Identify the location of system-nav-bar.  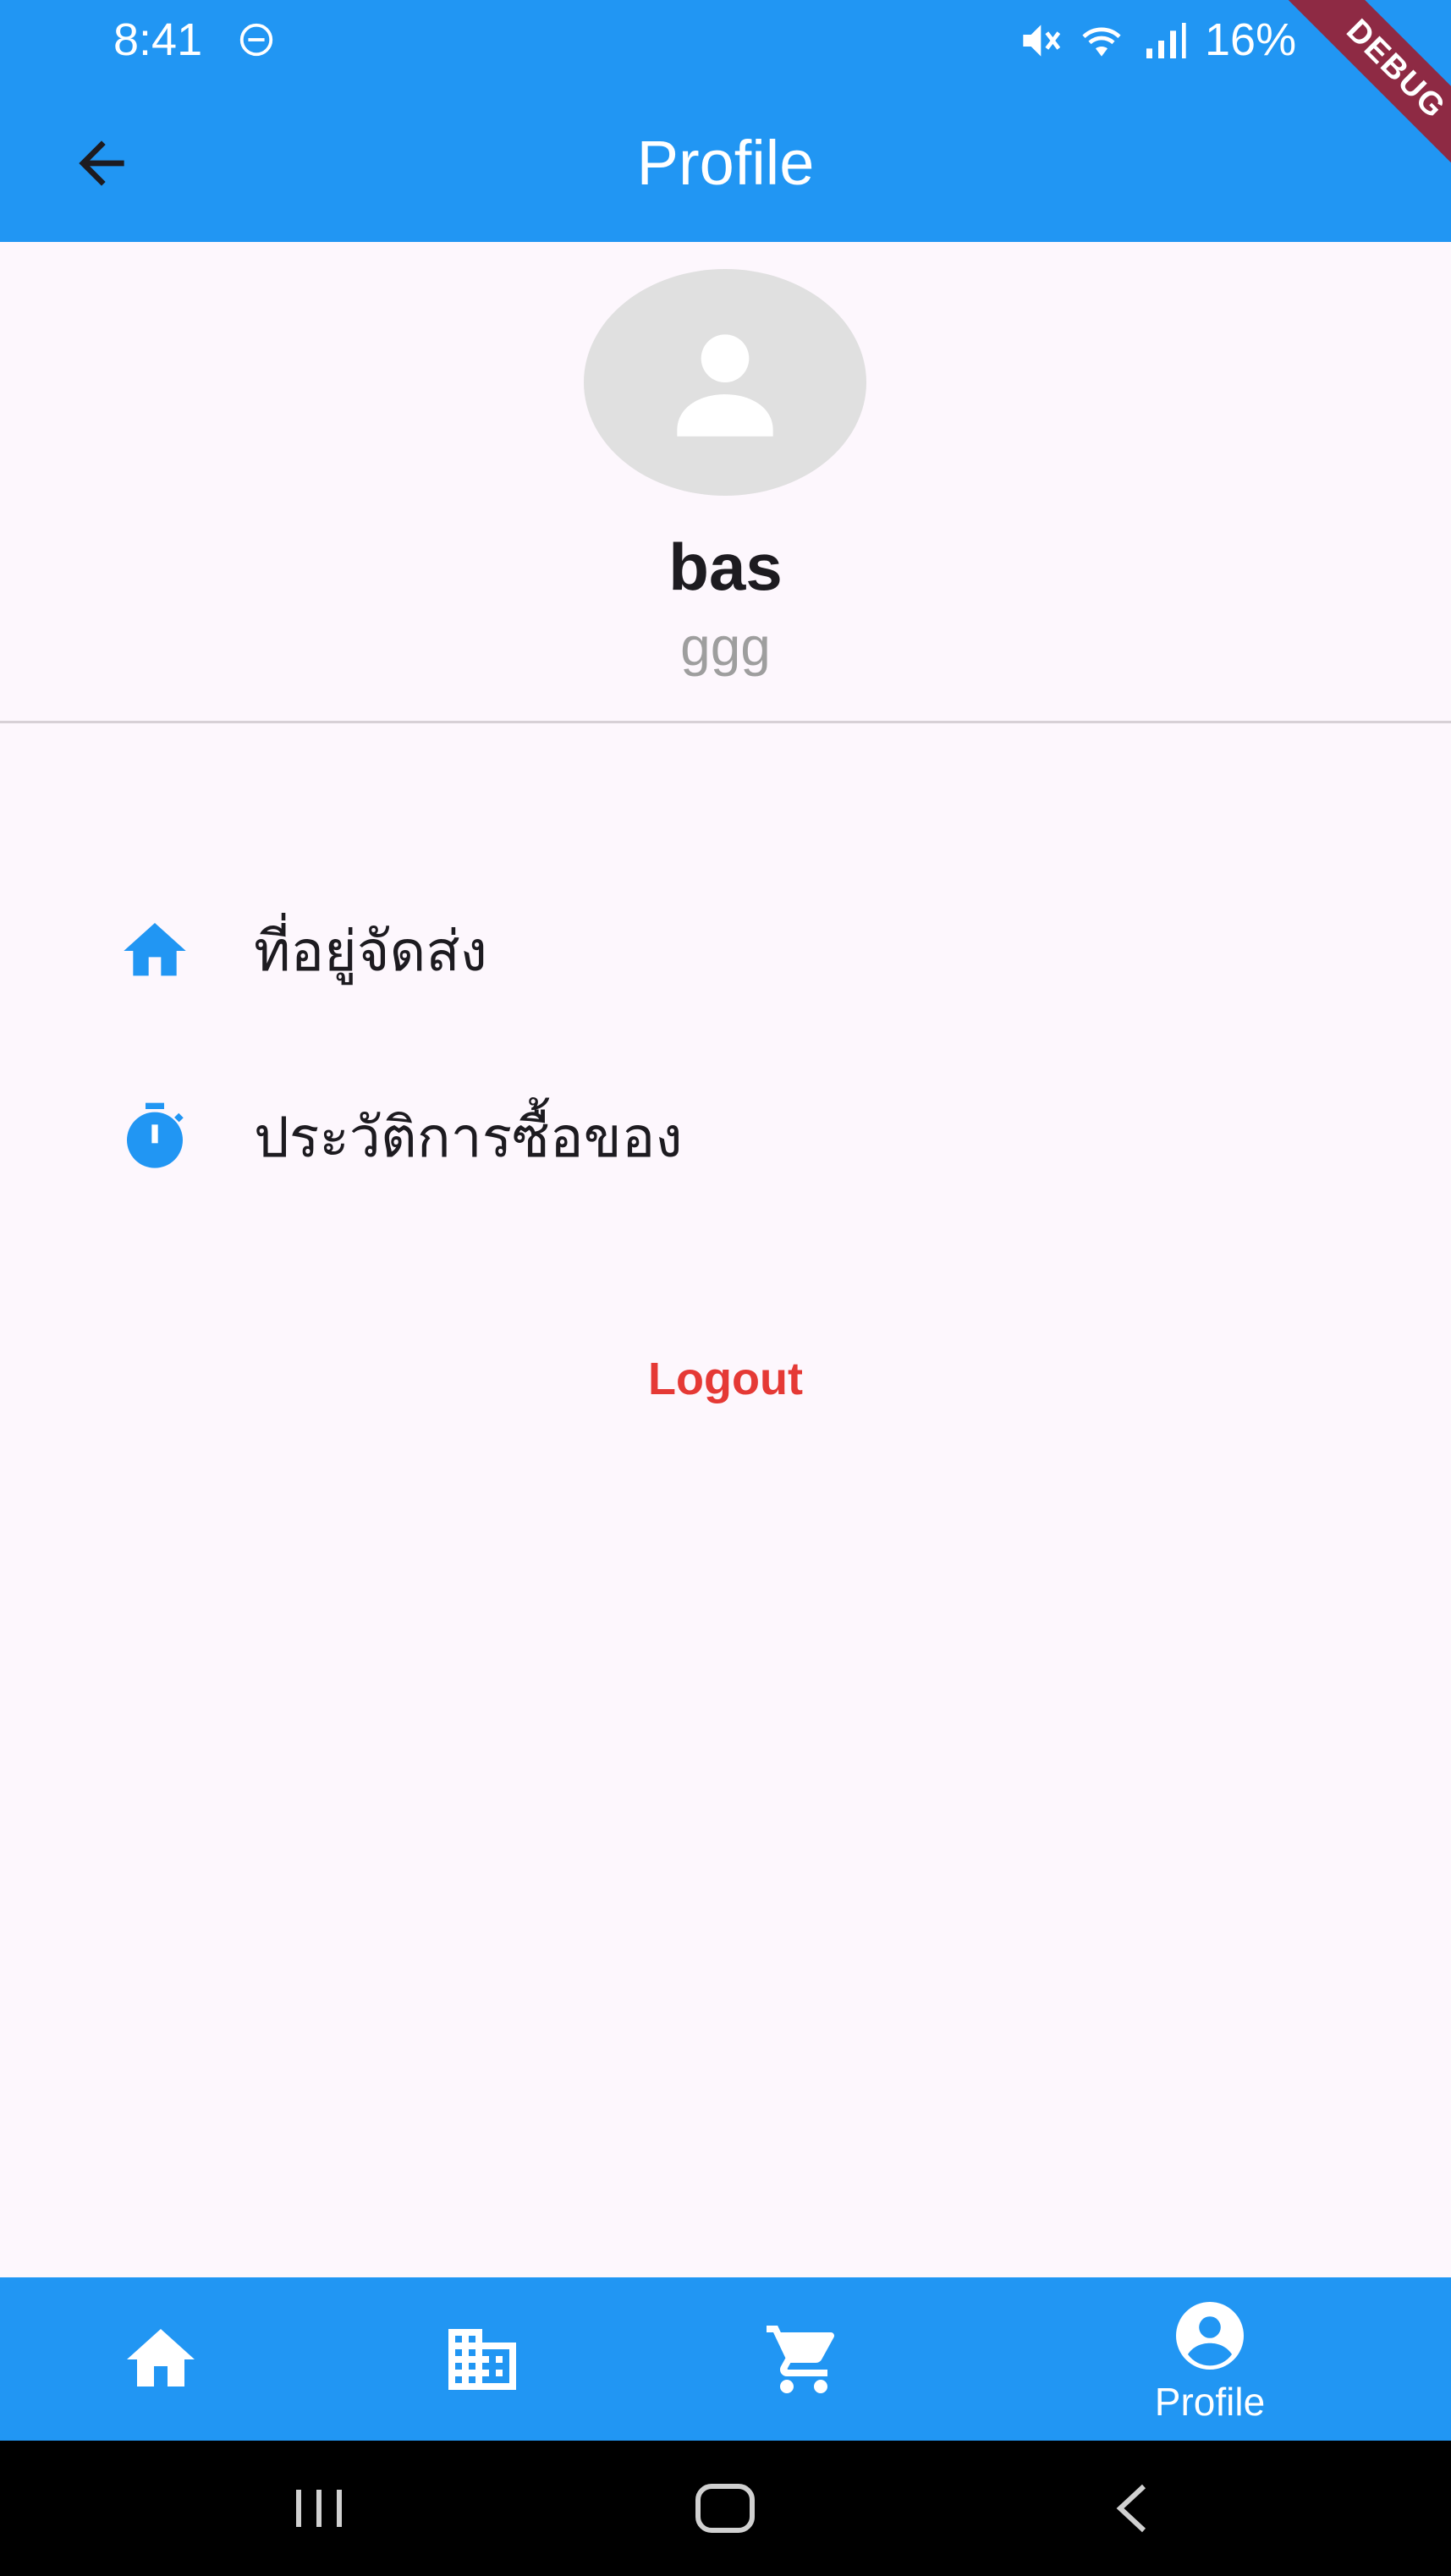
(726, 2508).